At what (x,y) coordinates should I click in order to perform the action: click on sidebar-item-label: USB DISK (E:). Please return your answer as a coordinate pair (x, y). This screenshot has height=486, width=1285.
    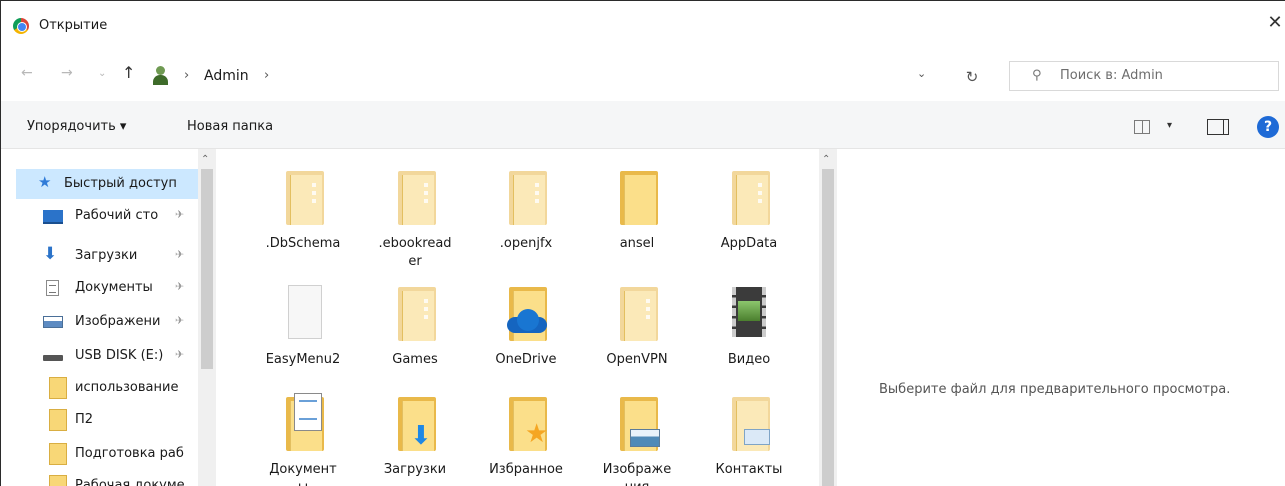
    Looking at the image, I should click on (119, 355).